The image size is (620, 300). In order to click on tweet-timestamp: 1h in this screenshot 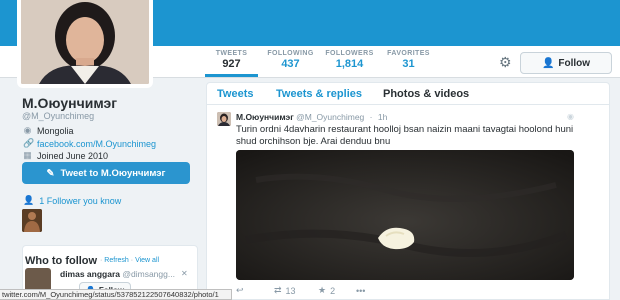, I will do `click(382, 117)`.